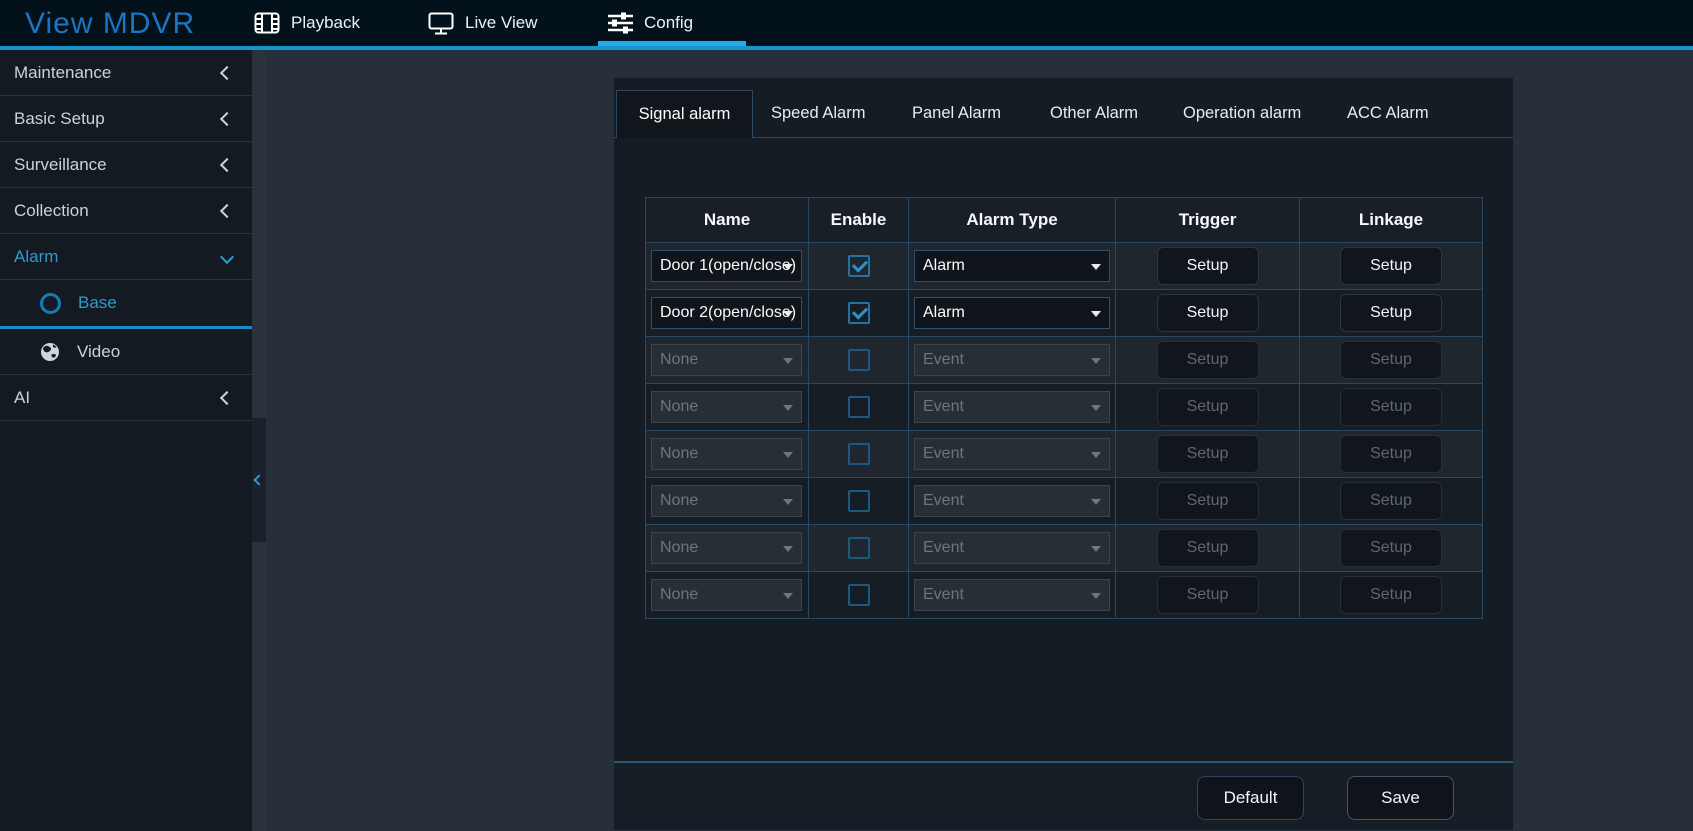 Image resolution: width=1693 pixels, height=831 pixels. What do you see at coordinates (501, 22) in the screenshot?
I see `nav-live-view-label: Live View` at bounding box center [501, 22].